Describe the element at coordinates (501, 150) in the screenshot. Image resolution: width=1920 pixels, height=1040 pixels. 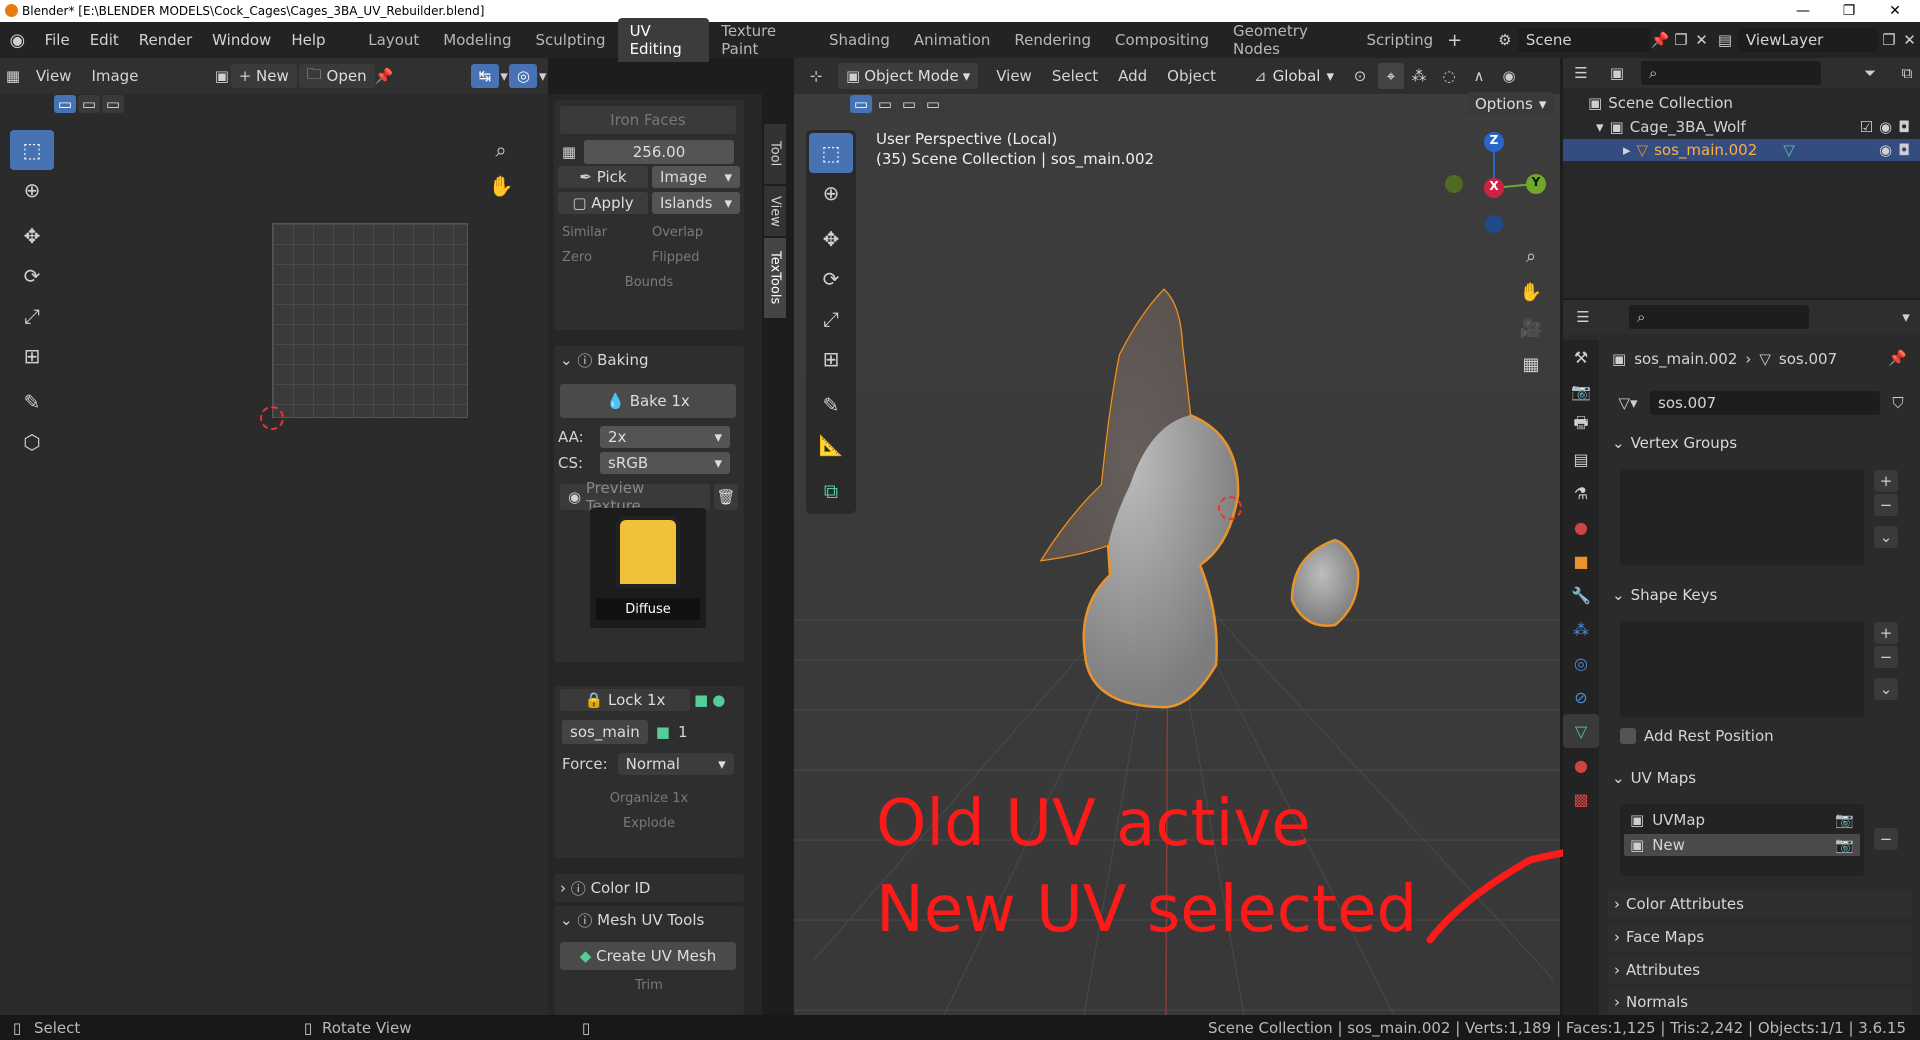
I see `zoom-icon: ⌕` at that location.